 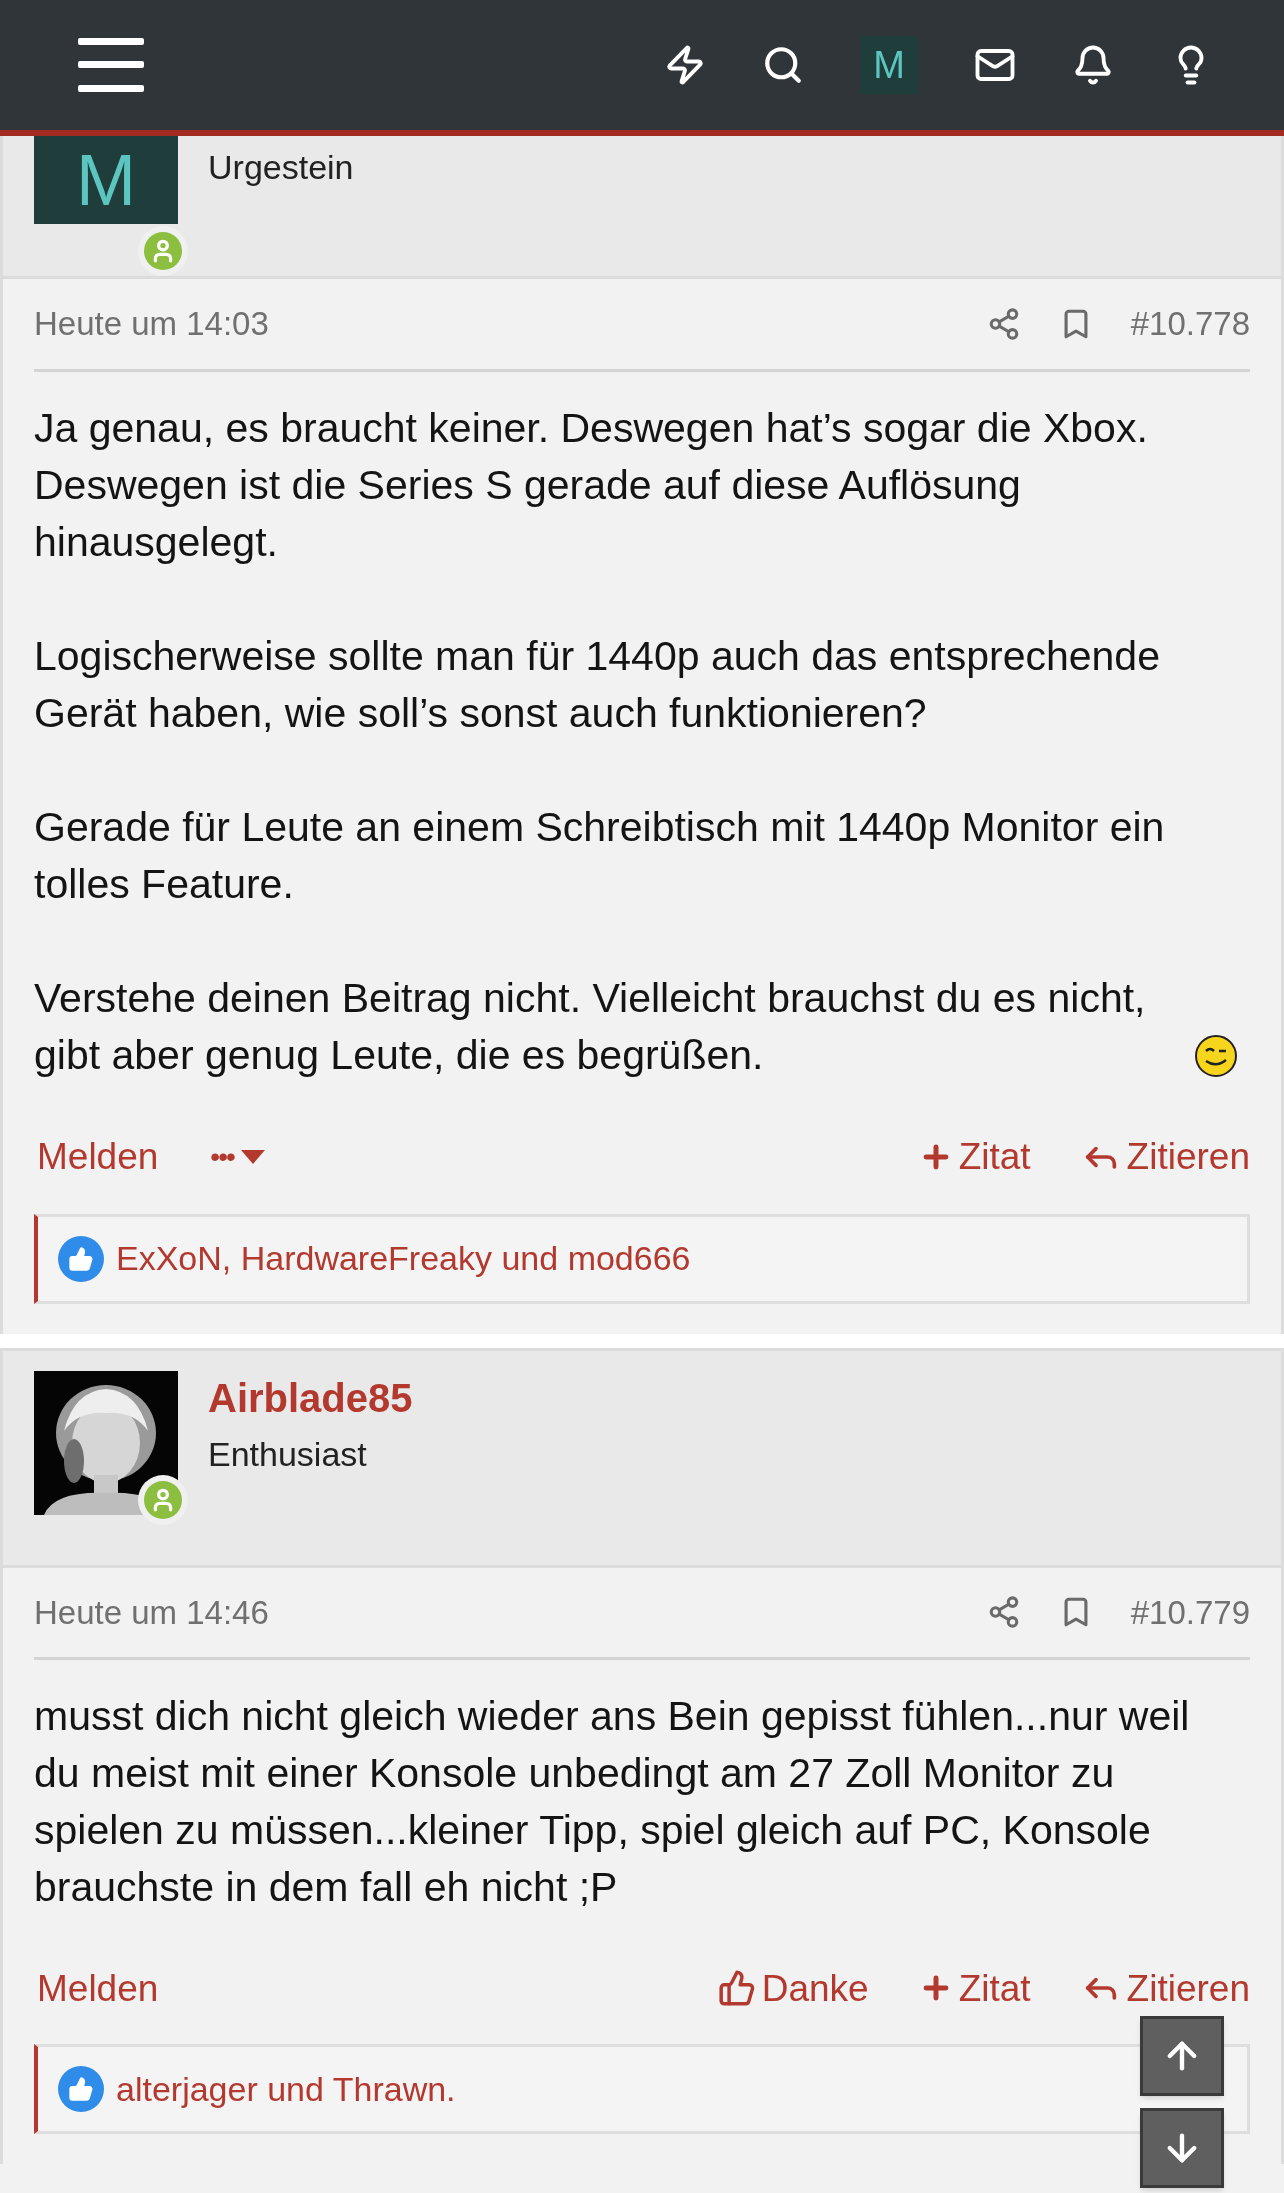 What do you see at coordinates (151, 324) in the screenshot?
I see `post-date: Heute um 14:03` at bounding box center [151, 324].